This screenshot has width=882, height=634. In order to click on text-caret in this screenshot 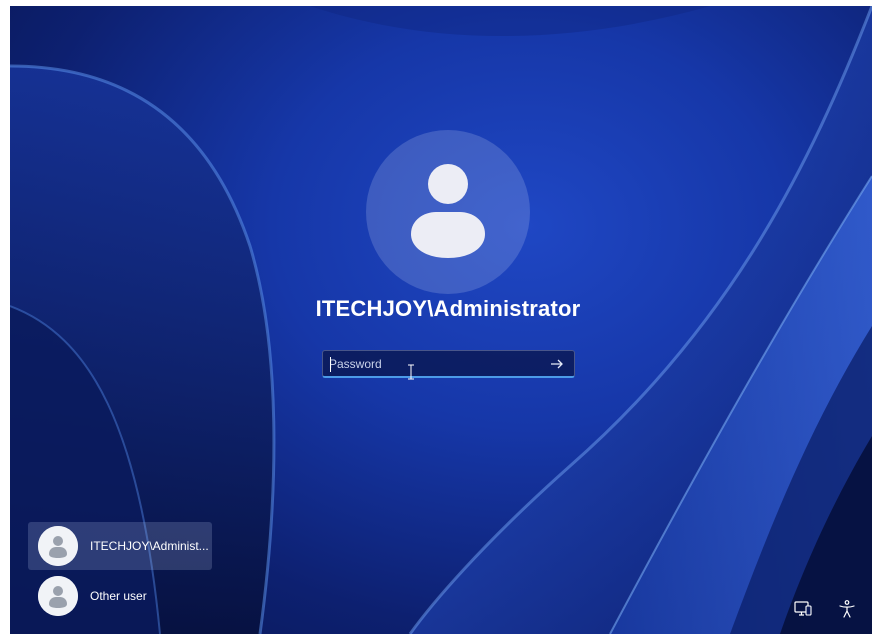, I will do `click(330, 364)`.